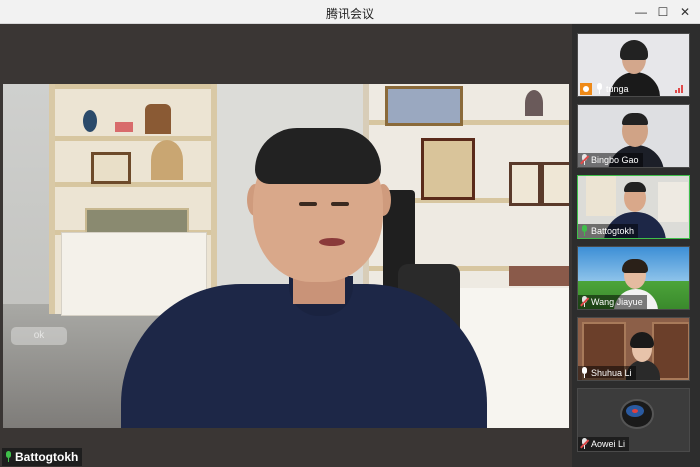 This screenshot has width=700, height=467. Describe the element at coordinates (617, 89) in the screenshot. I see `participant-name: tunga` at that location.